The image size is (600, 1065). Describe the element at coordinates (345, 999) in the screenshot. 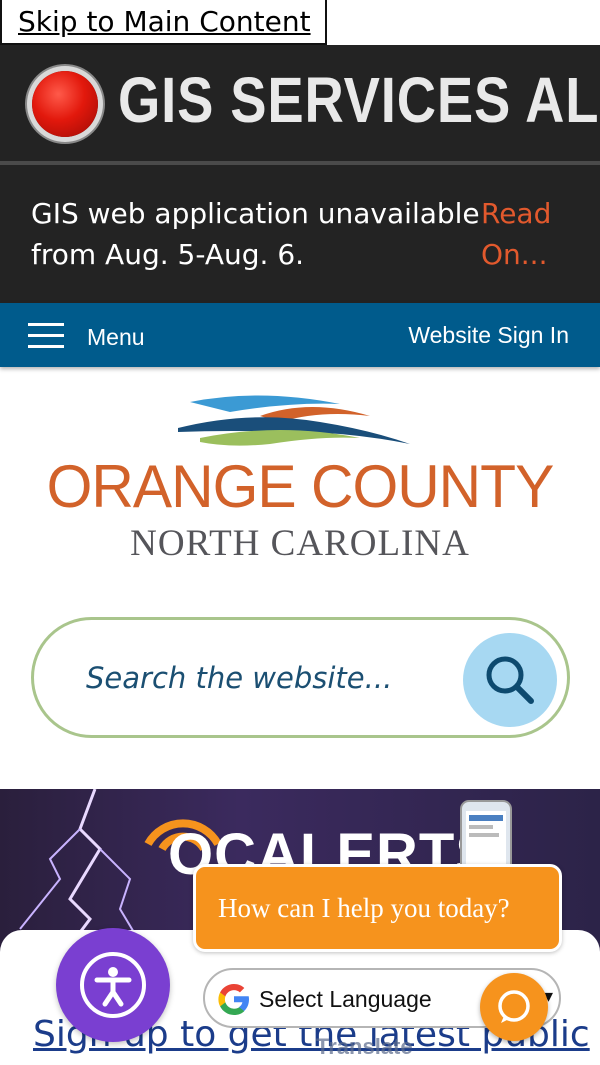

I see `language-select-label: Select Language` at that location.